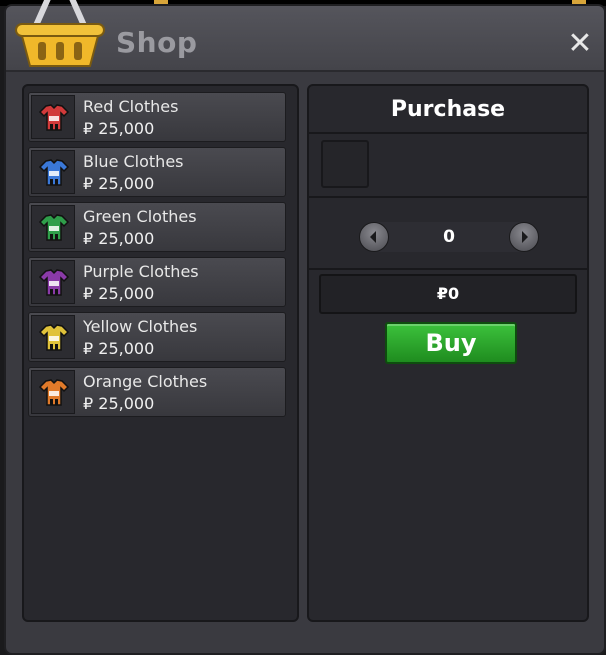  What do you see at coordinates (451, 343) in the screenshot?
I see `buy-button: Buy` at bounding box center [451, 343].